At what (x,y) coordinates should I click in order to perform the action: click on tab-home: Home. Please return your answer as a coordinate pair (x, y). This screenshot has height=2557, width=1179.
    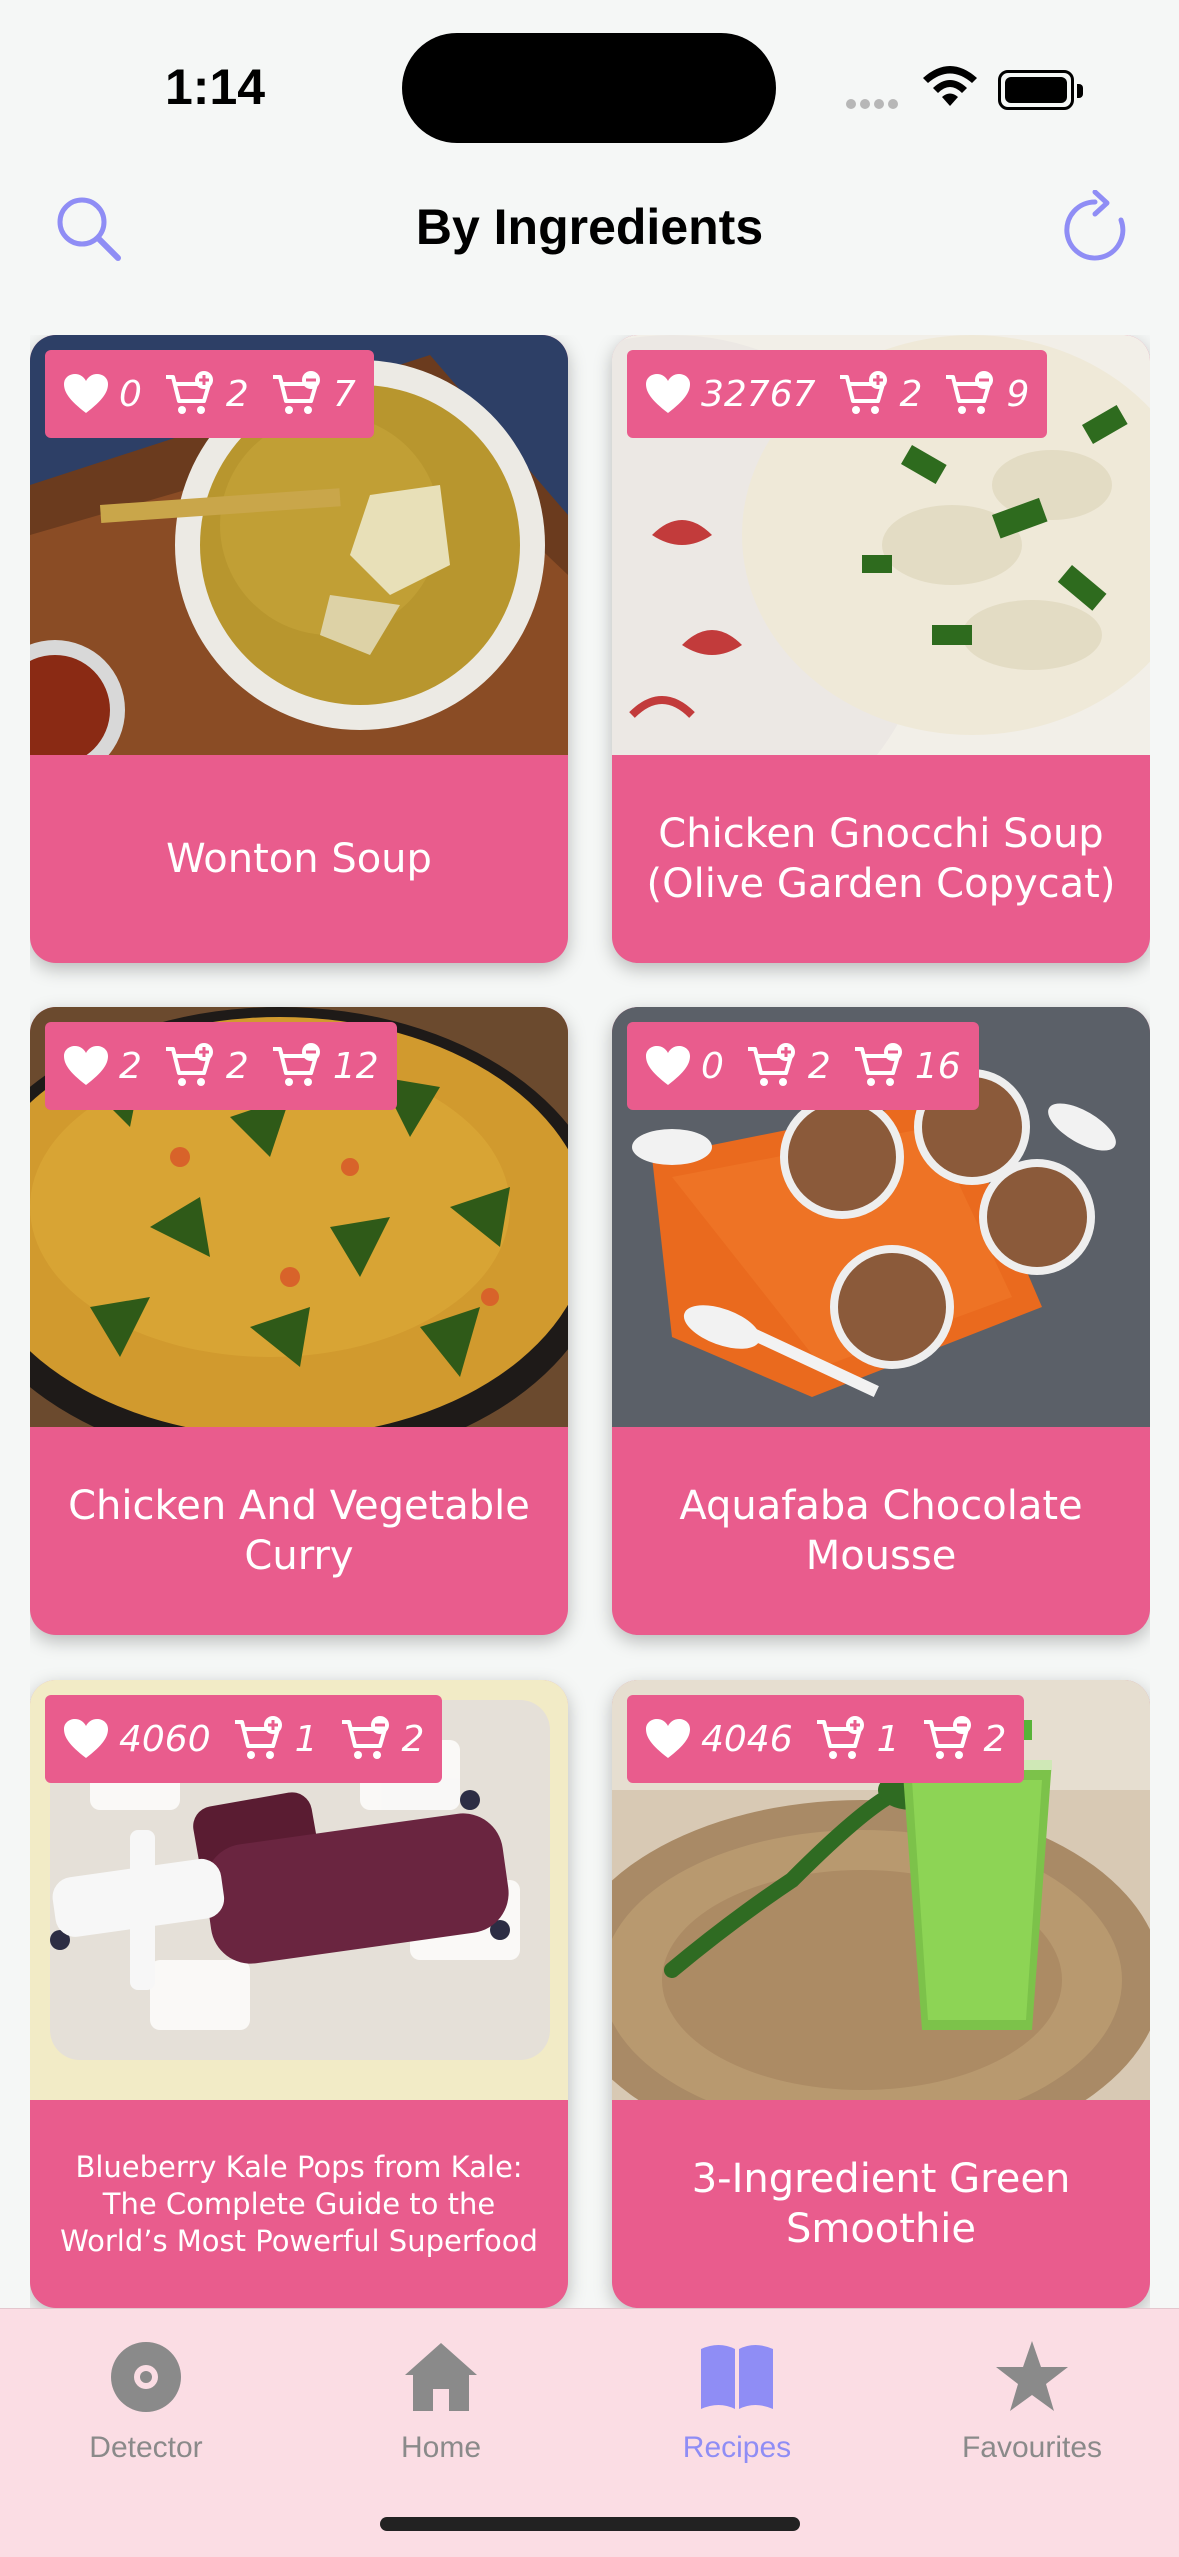
    Looking at the image, I should click on (441, 2399).